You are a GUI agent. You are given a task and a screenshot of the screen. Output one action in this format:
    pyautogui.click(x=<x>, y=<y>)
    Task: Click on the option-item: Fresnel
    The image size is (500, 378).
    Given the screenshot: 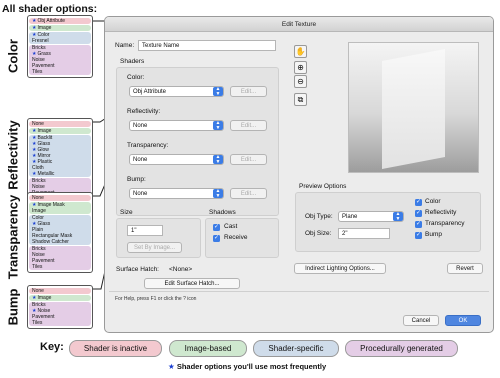 What is the action you would take?
    pyautogui.click(x=40, y=41)
    